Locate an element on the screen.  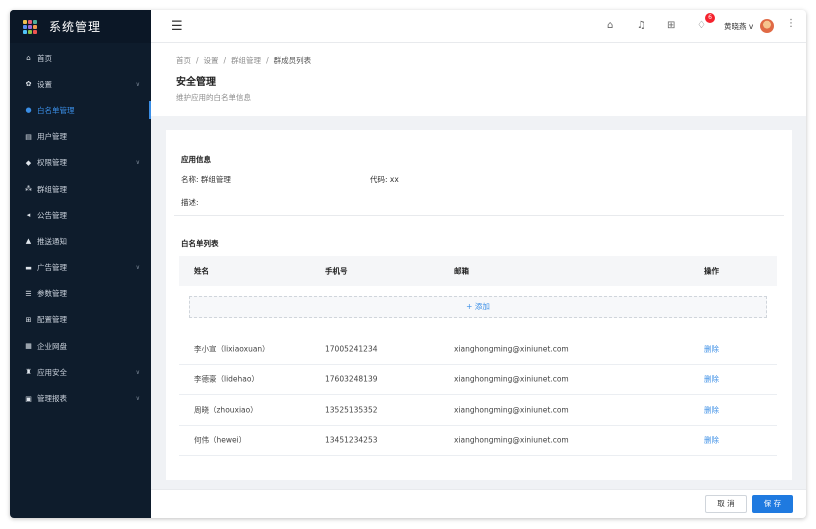
app-title: 系统管理 is located at coordinates (75, 27).